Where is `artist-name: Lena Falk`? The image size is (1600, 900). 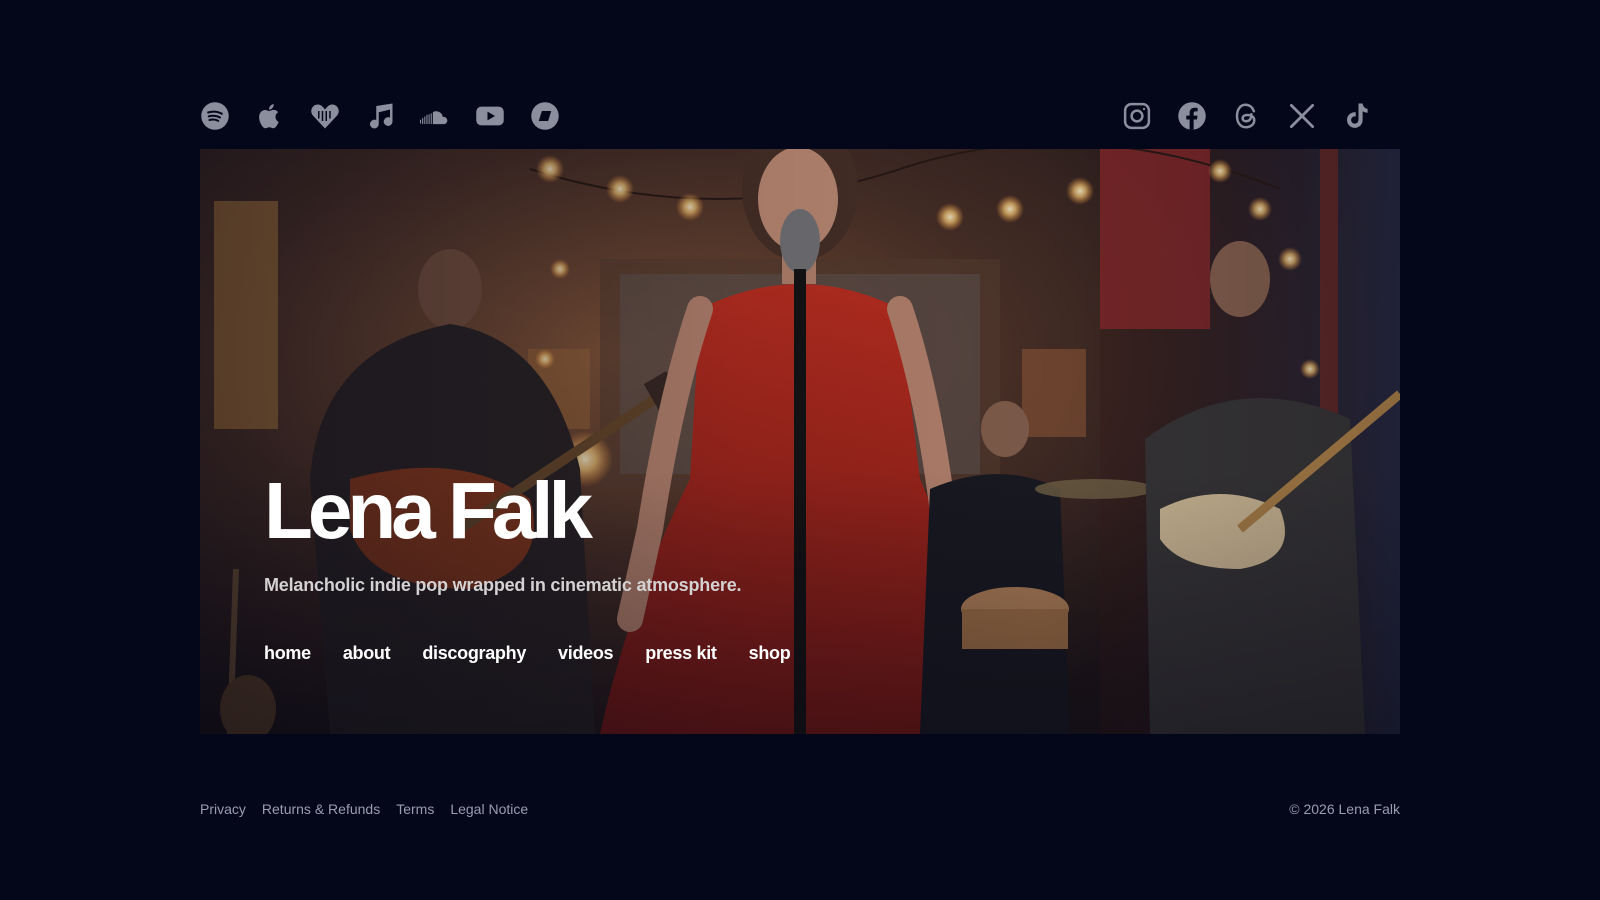
artist-name: Lena Falk is located at coordinates (428, 510).